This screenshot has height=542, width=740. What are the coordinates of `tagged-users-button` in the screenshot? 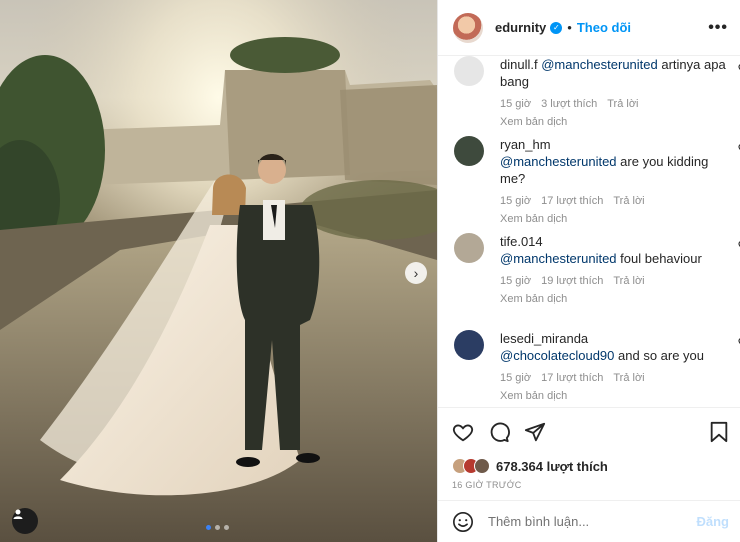 It's located at (25, 521).